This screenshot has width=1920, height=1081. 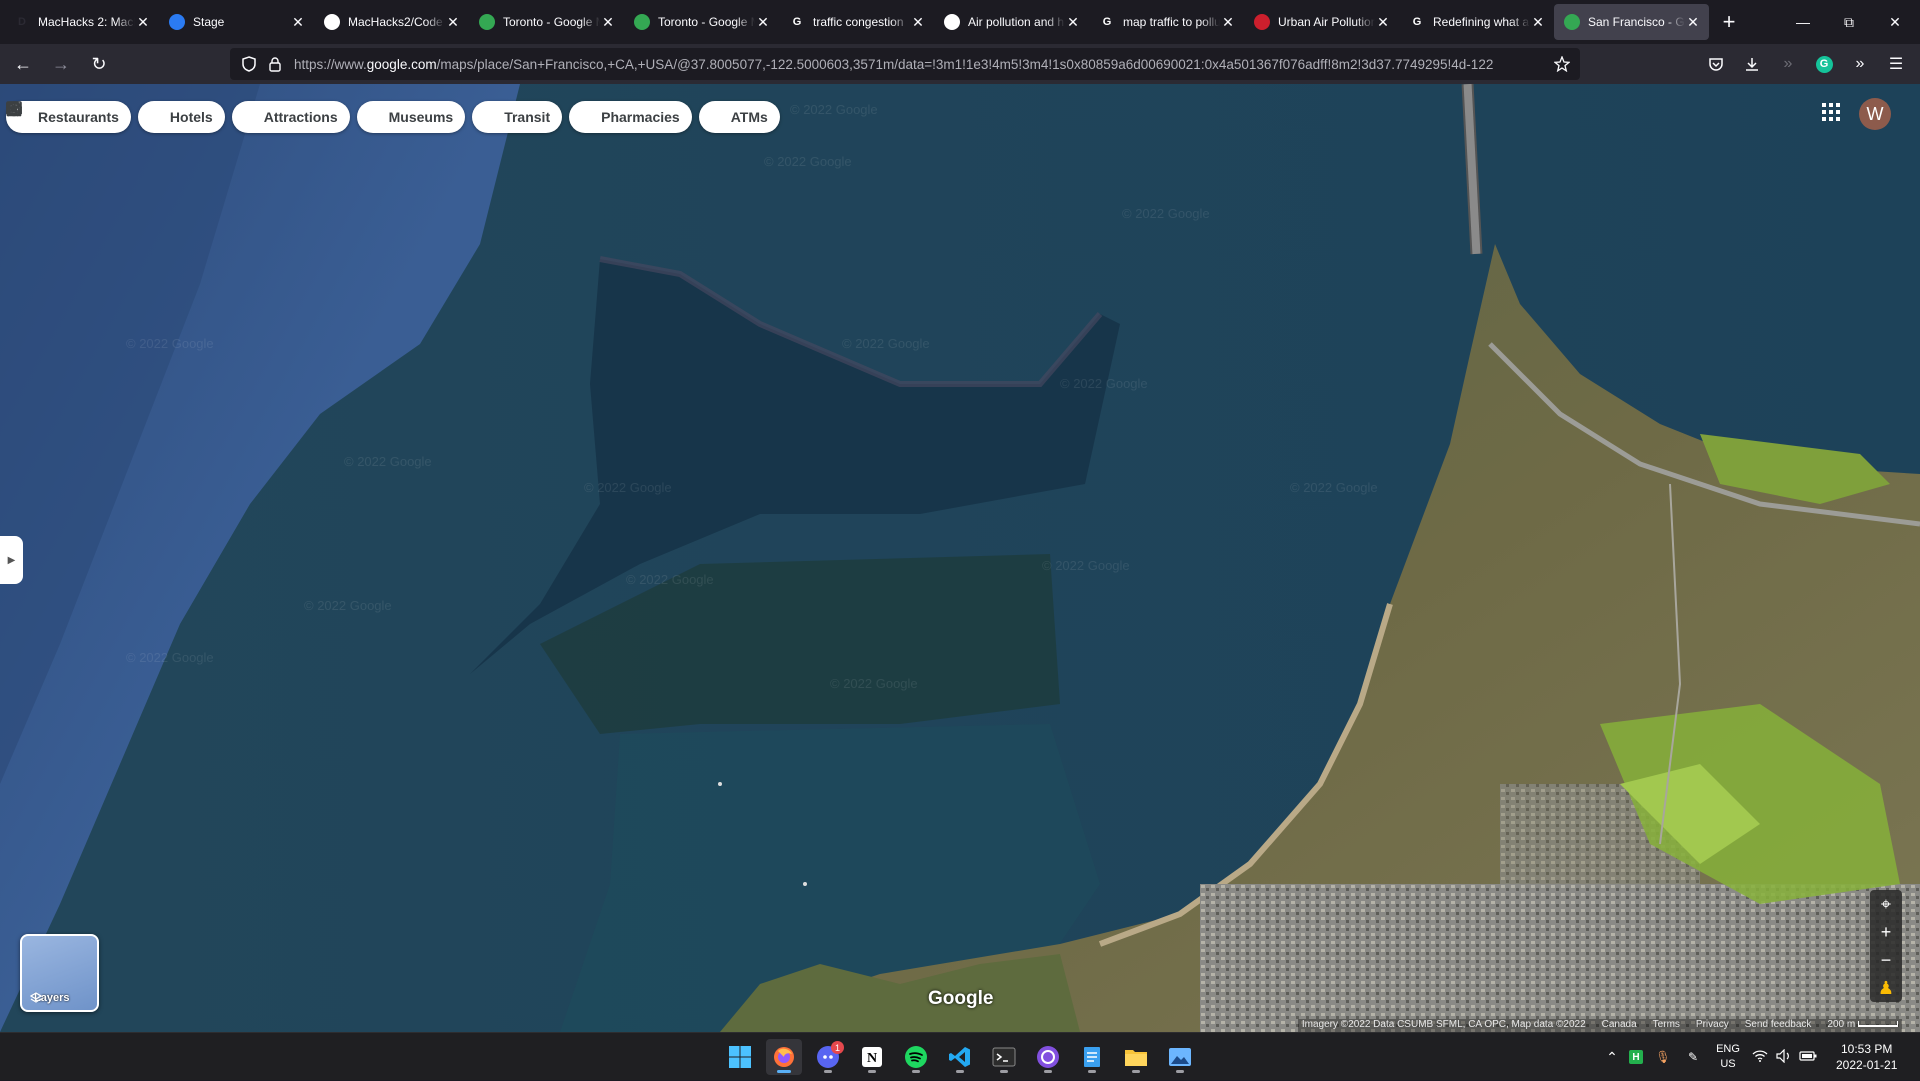 What do you see at coordinates (1004, 1057) in the screenshot?
I see `terminal-taskbar-icon` at bounding box center [1004, 1057].